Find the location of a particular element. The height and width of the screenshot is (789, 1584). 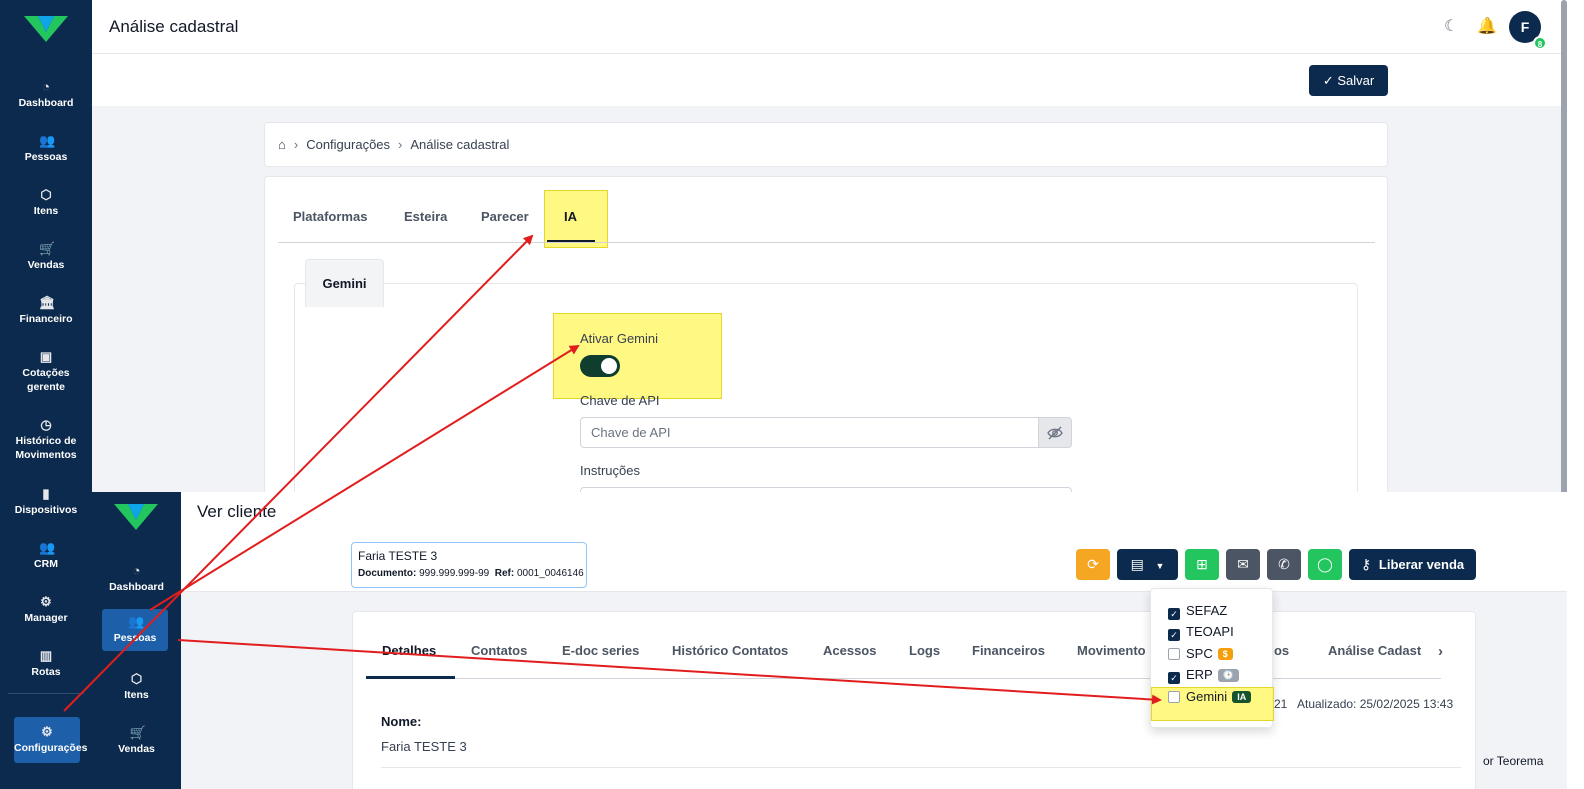

option-erp: ✓ ERP 🕒 is located at coordinates (1203, 675).